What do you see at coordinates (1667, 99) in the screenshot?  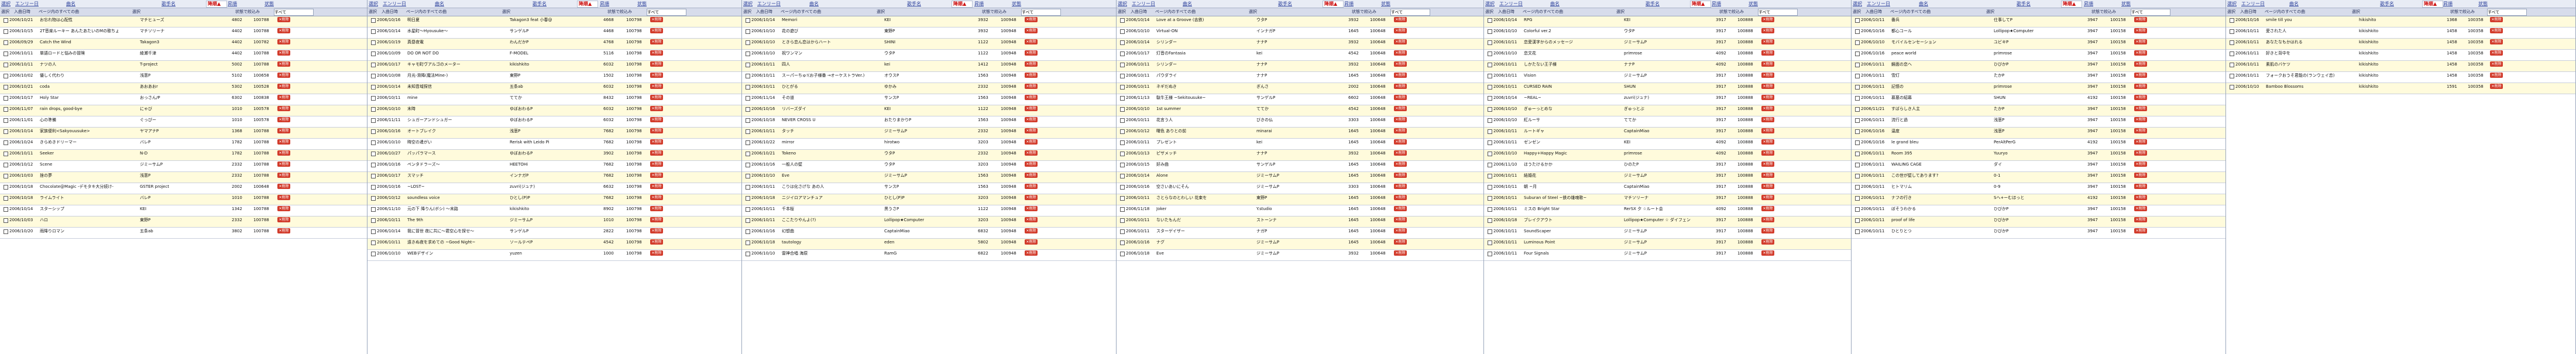 I see `list-item: 2006/10/14 ~REAL~ zuvri(ジュナ) 3917 100888 ✕削除` at bounding box center [1667, 99].